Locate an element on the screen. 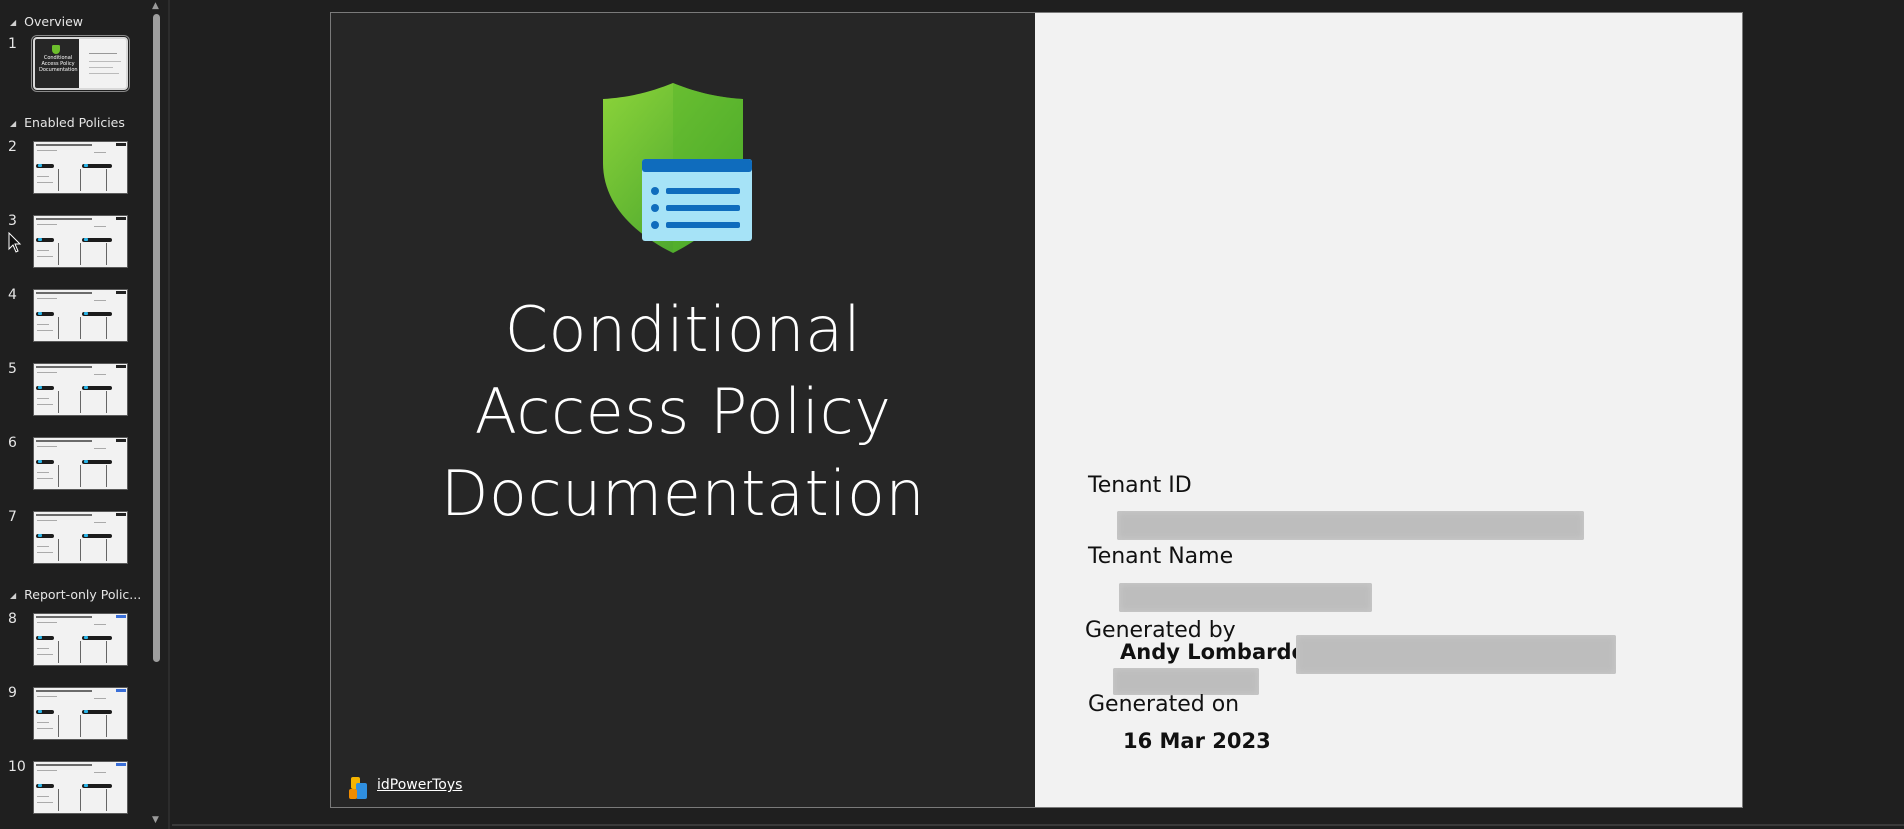 This screenshot has height=829, width=1904. idpowertoys-logo-icon is located at coordinates (358, 788).